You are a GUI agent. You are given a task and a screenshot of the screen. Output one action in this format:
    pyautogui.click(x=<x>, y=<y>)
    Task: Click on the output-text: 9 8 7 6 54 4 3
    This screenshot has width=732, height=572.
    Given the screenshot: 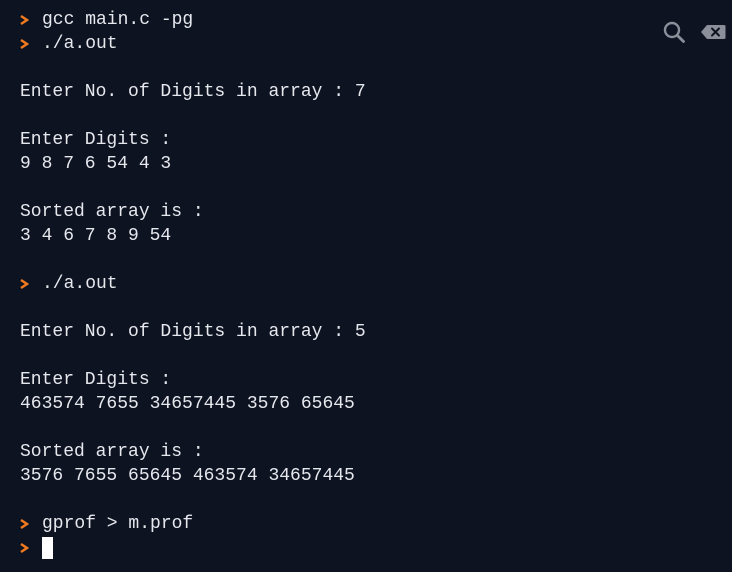 What is the action you would take?
    pyautogui.click(x=96, y=164)
    